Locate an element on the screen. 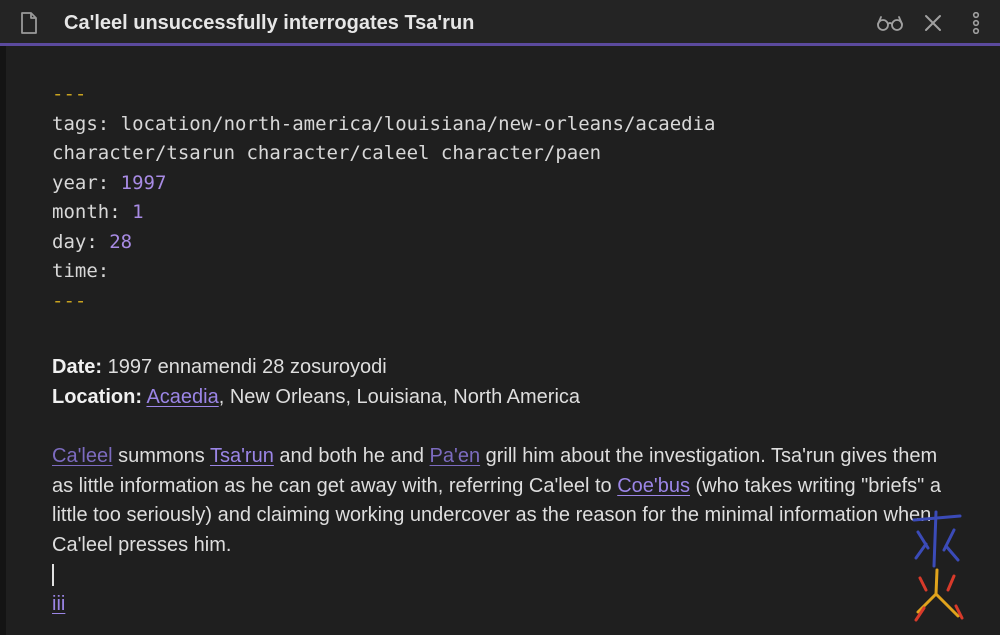  day-value: 28 is located at coordinates (121, 241).